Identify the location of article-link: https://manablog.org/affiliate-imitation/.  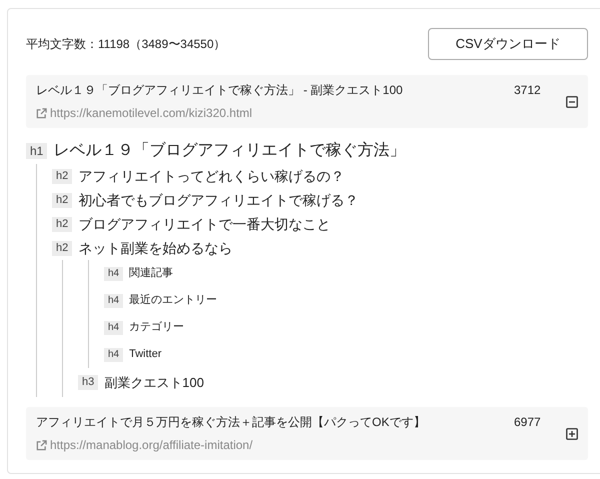
(151, 445).